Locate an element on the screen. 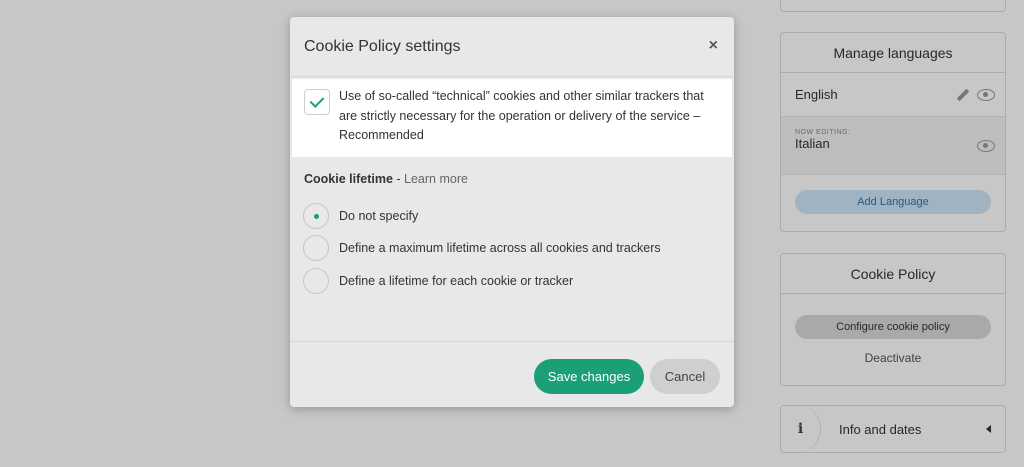 The image size is (1024, 467). cookie-lifetime-heading: Cookie lifetime - Learn more is located at coordinates (386, 179).